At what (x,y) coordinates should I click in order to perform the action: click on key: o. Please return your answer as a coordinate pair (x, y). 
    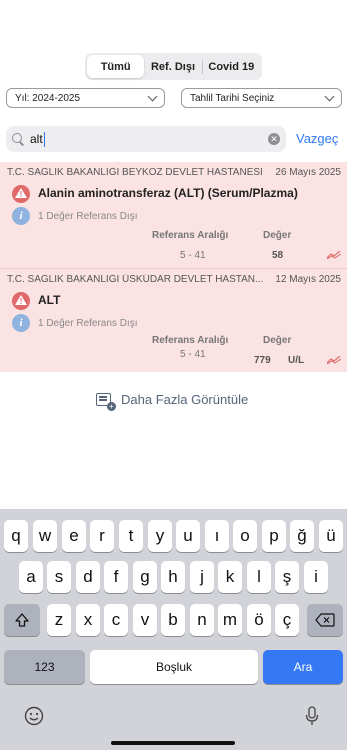
    Looking at the image, I should click on (245, 536).